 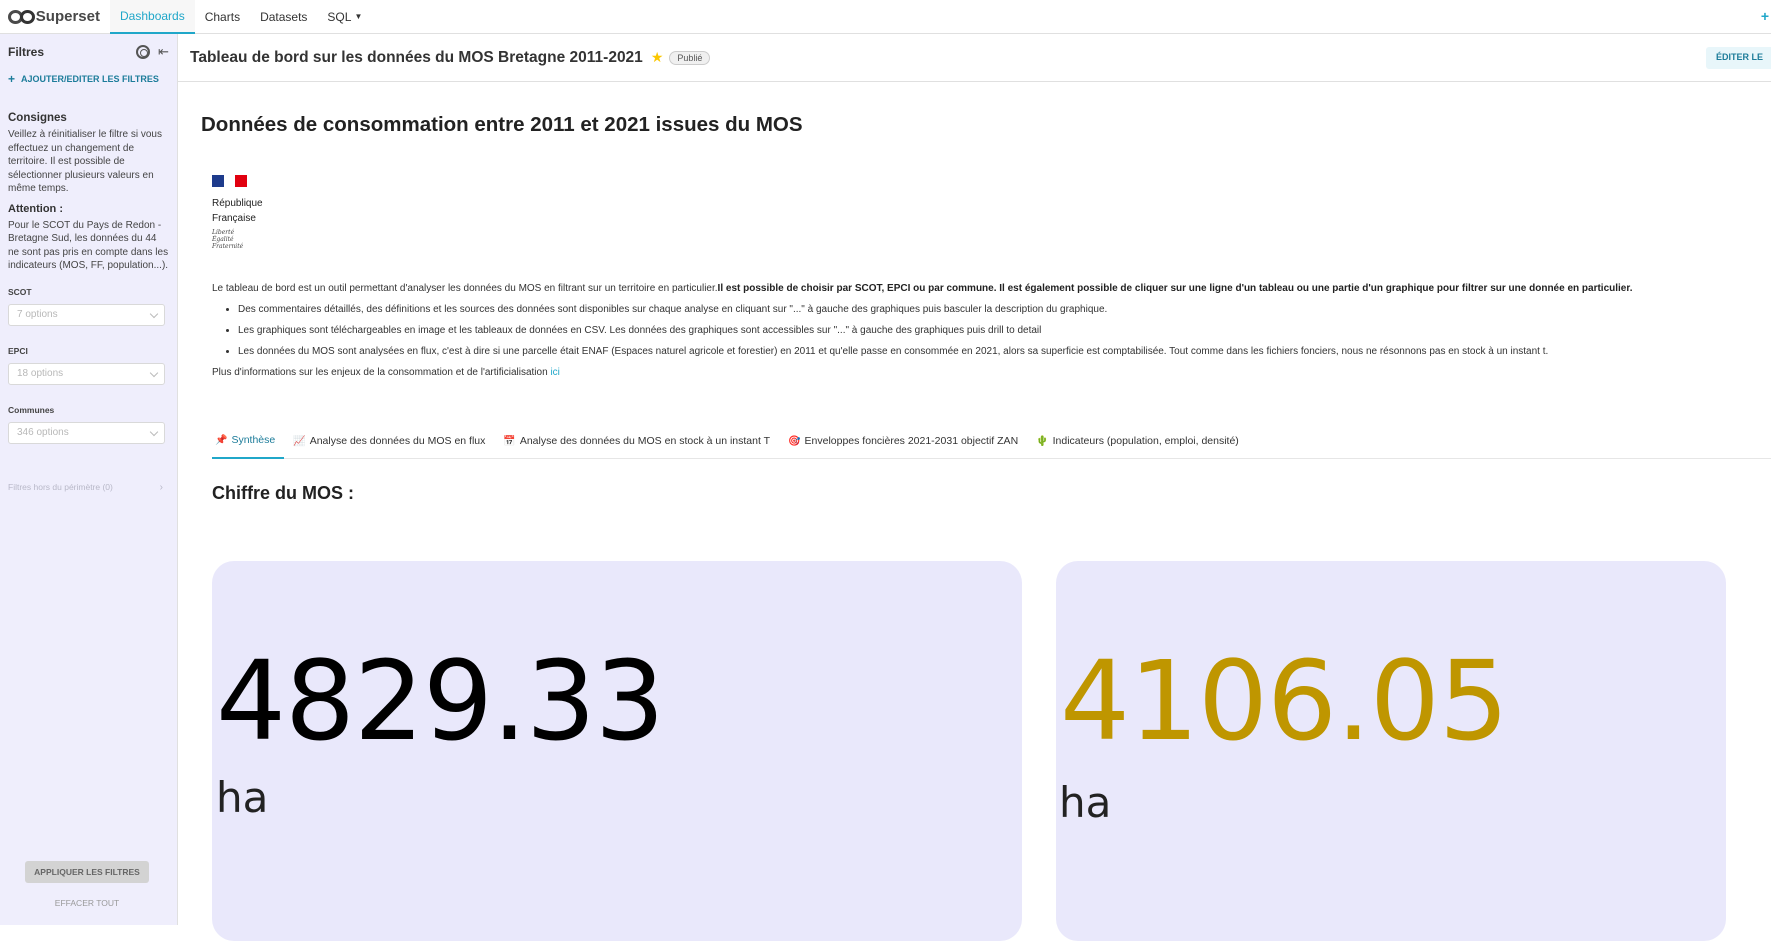 What do you see at coordinates (1738, 58) in the screenshot?
I see `edit-dashboard-button: ÉDITER LE` at bounding box center [1738, 58].